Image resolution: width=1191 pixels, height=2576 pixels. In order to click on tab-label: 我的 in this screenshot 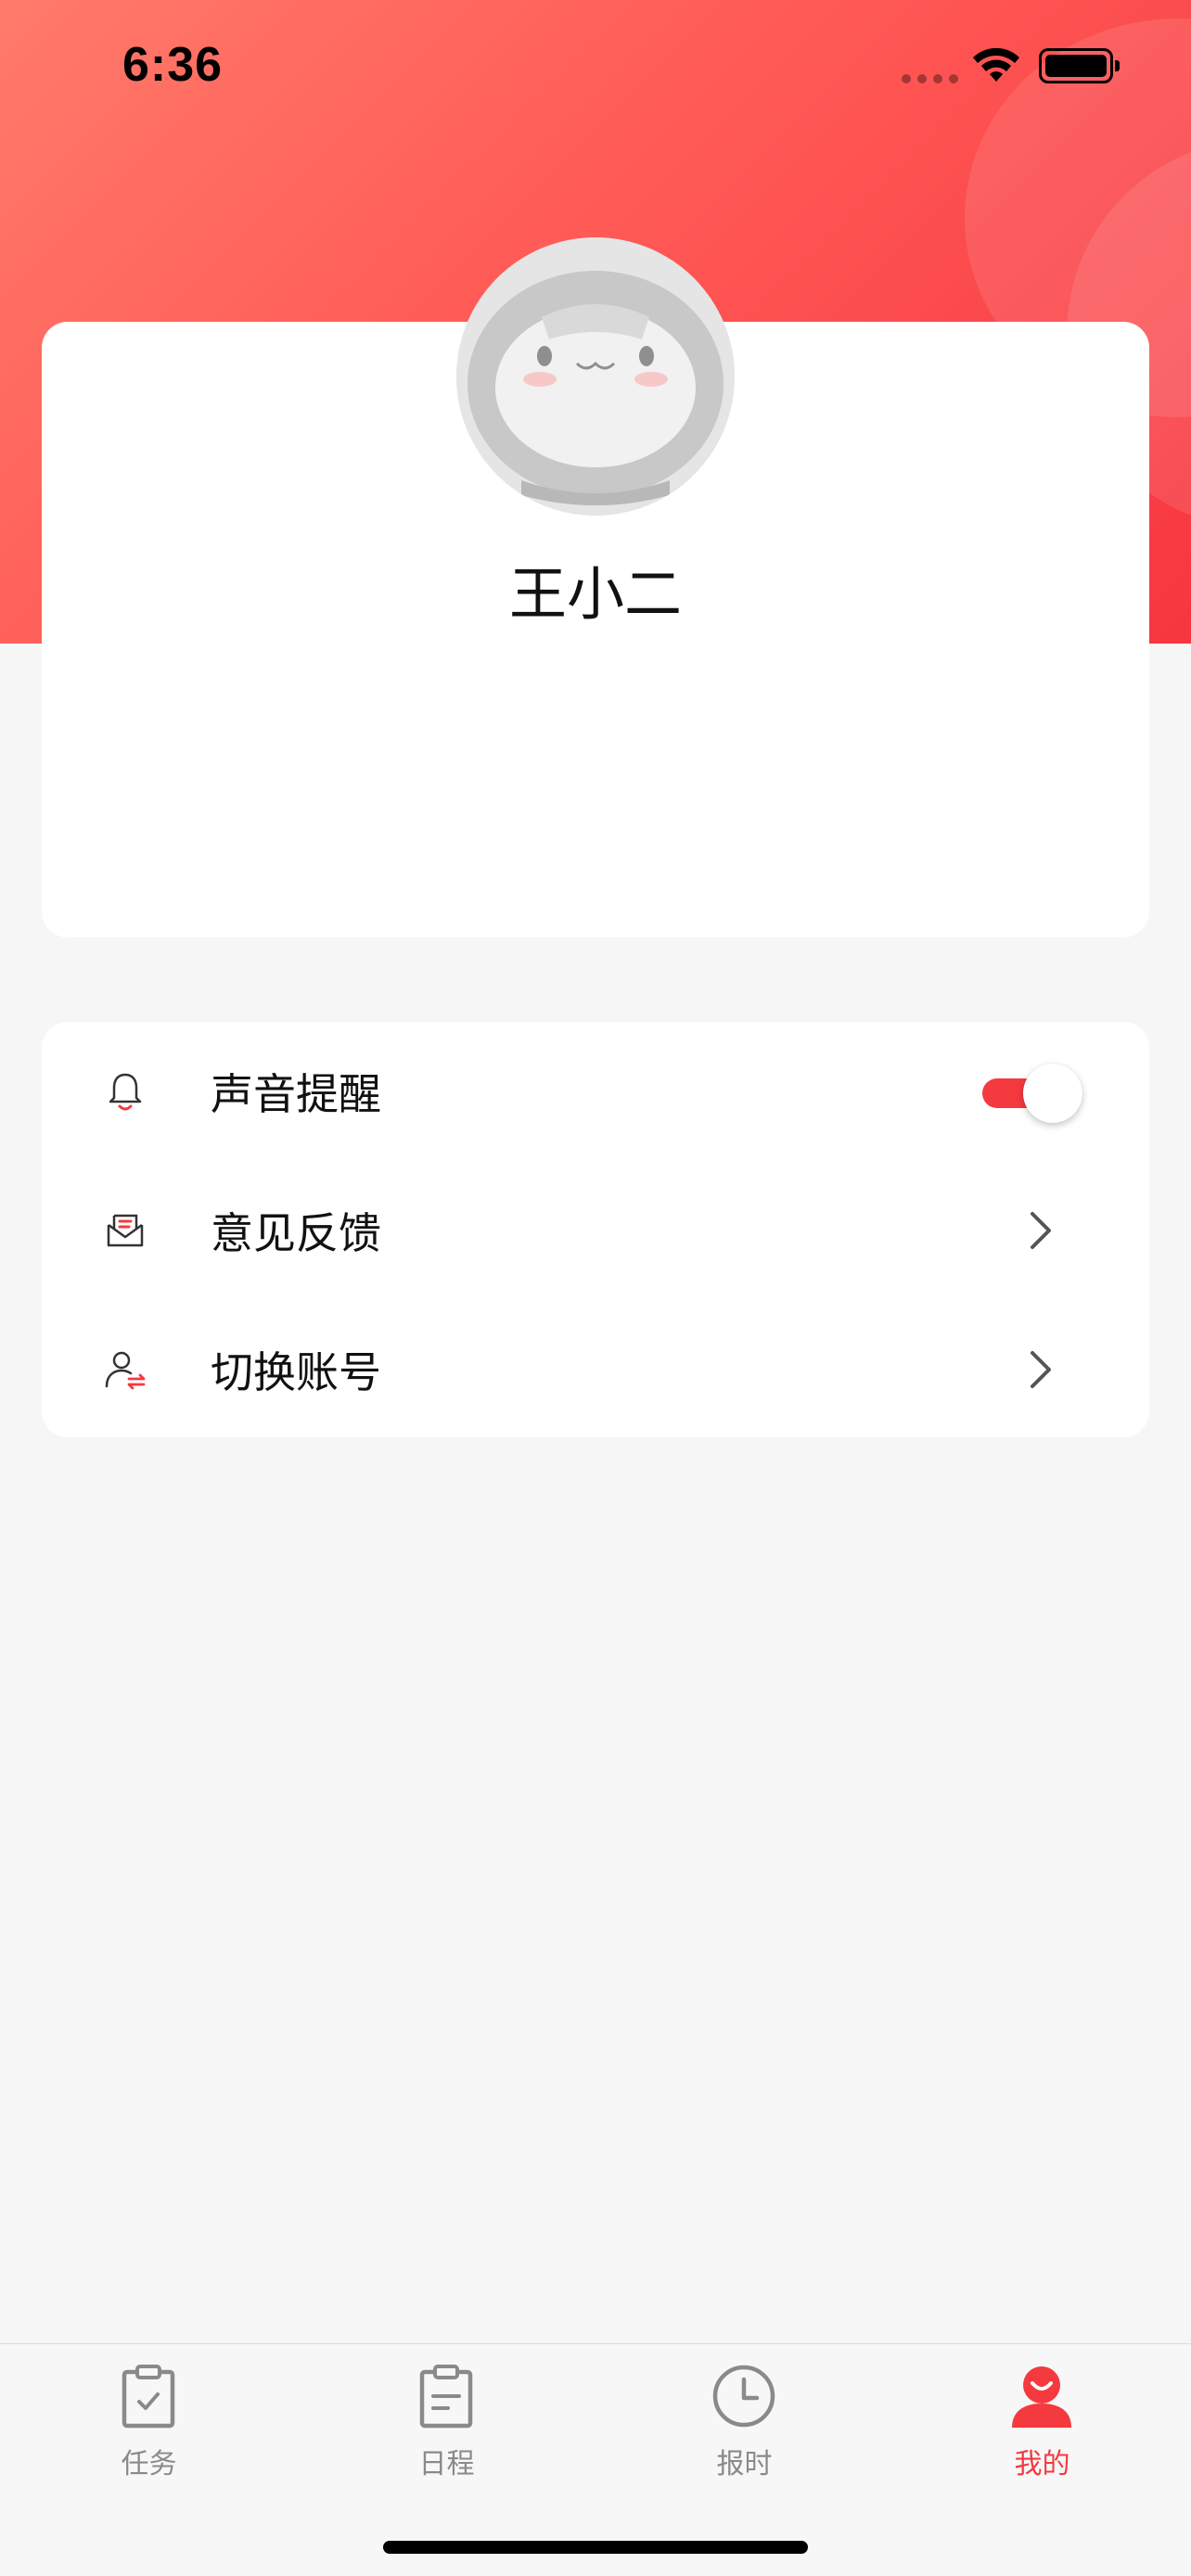, I will do `click(1042, 2464)`.